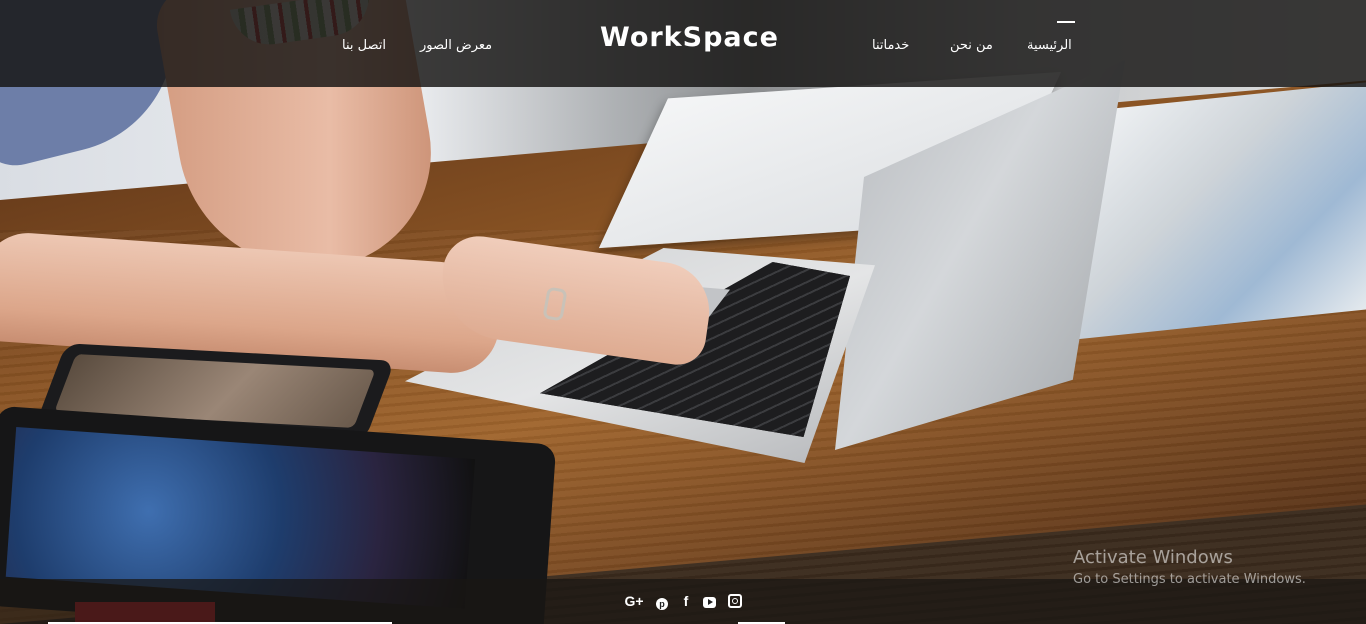 Image resolution: width=1366 pixels, height=624 pixels. Describe the element at coordinates (689, 37) in the screenshot. I see `site-logo: WorkSpace` at that location.